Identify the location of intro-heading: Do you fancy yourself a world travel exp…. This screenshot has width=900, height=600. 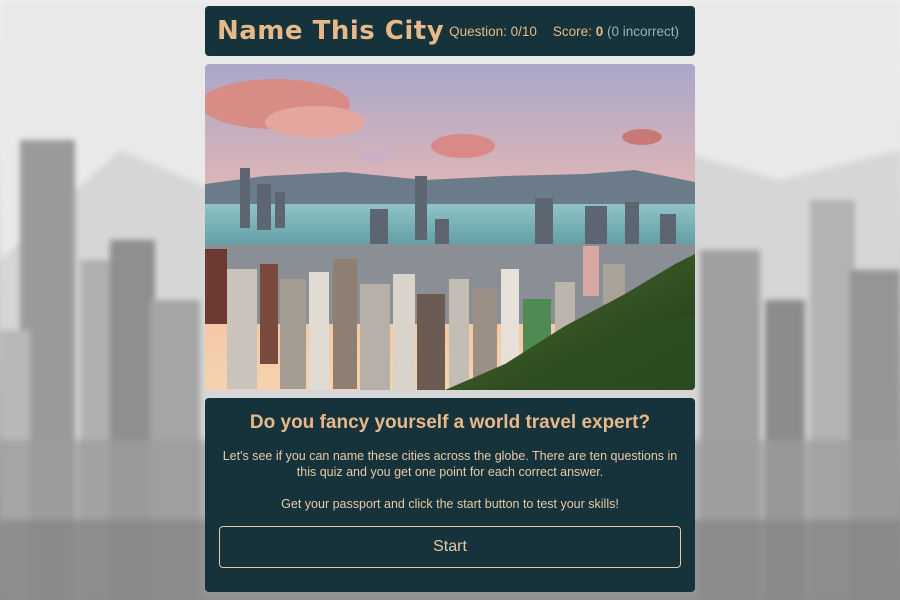
(450, 422).